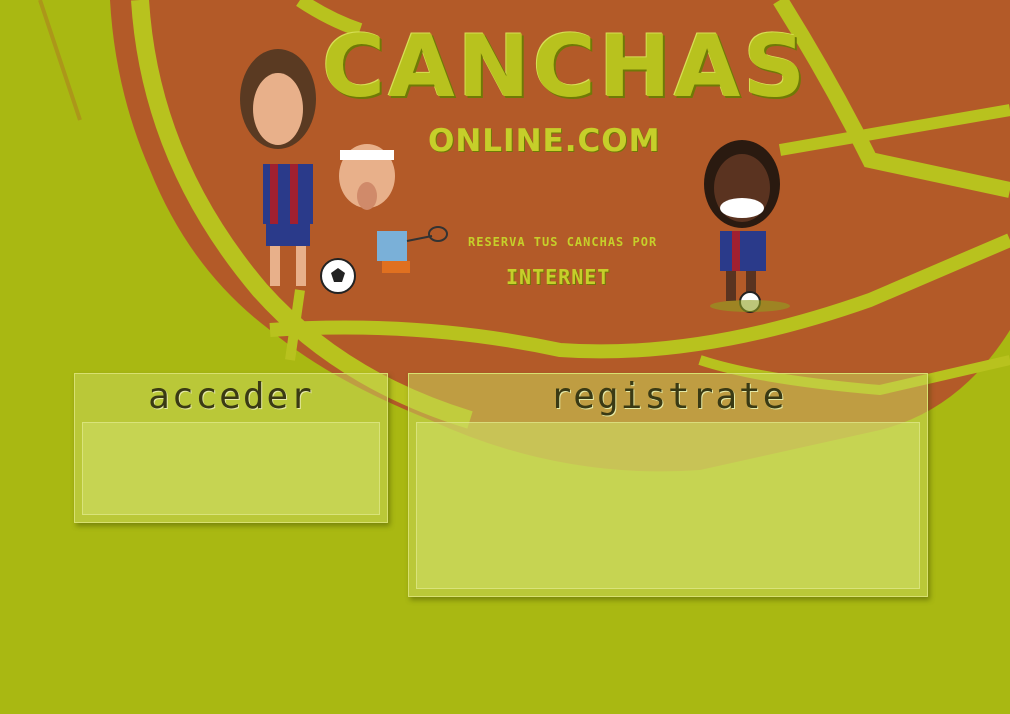  I want to click on login-panel: acceder, so click(231, 448).